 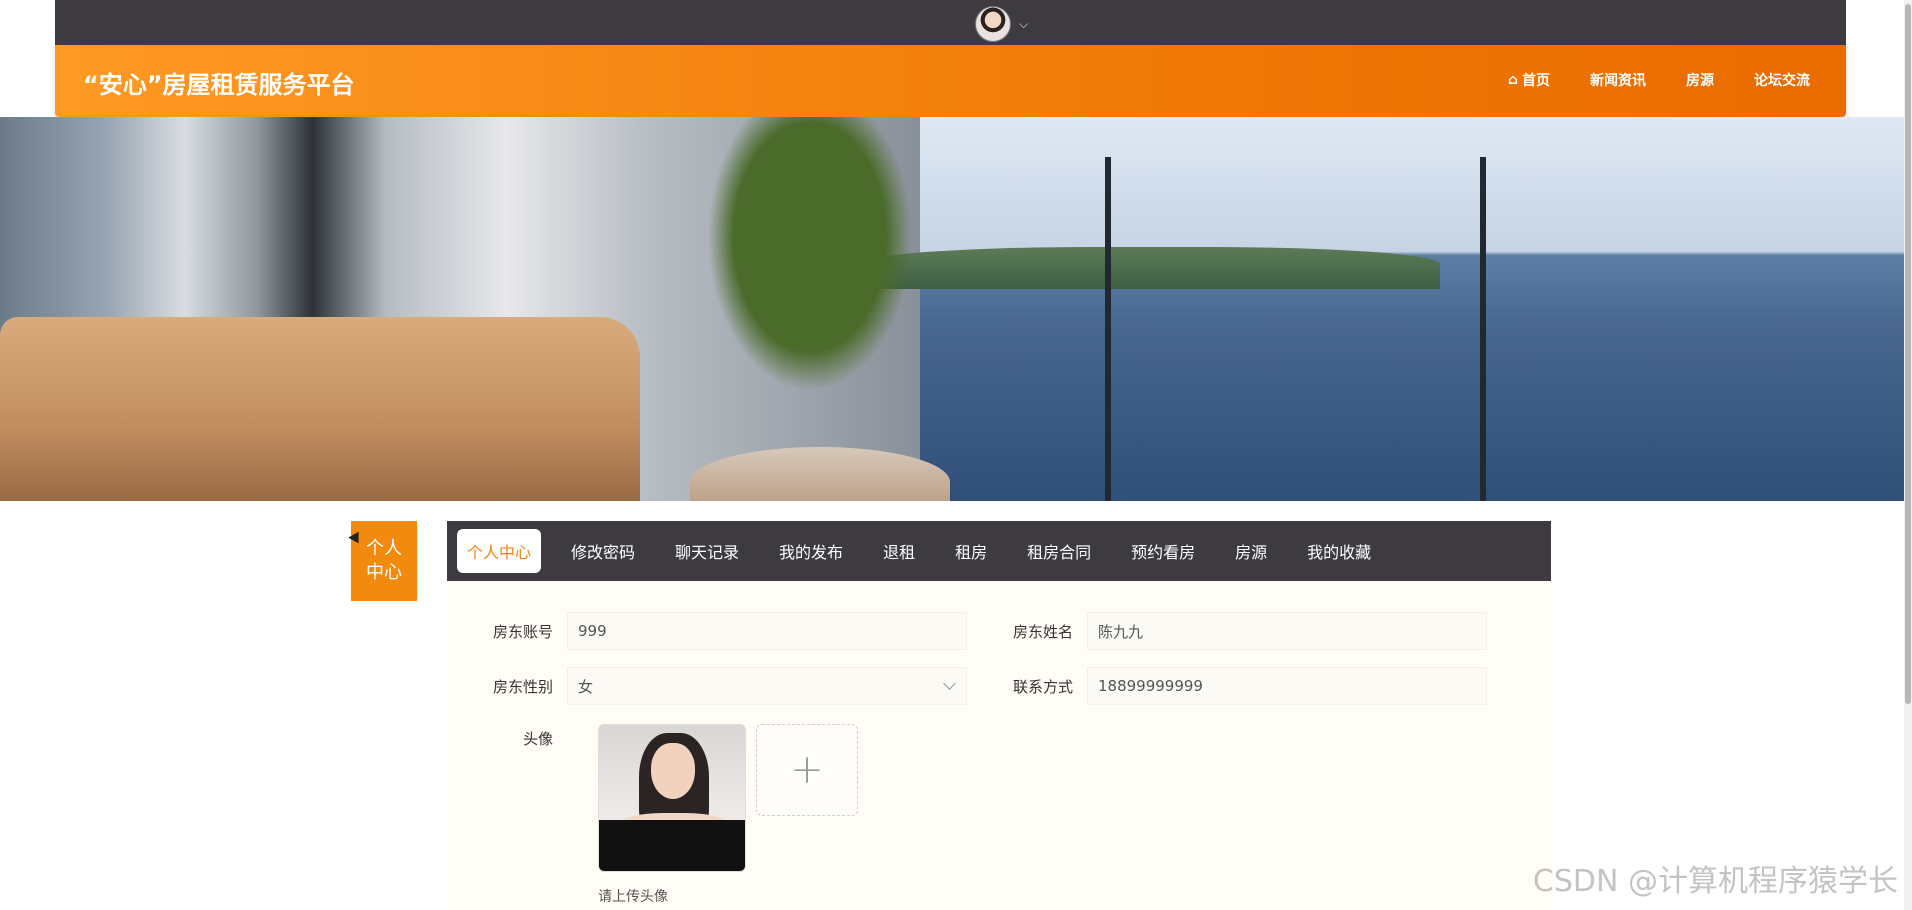 What do you see at coordinates (1150, 268) in the screenshot?
I see `banner-island` at bounding box center [1150, 268].